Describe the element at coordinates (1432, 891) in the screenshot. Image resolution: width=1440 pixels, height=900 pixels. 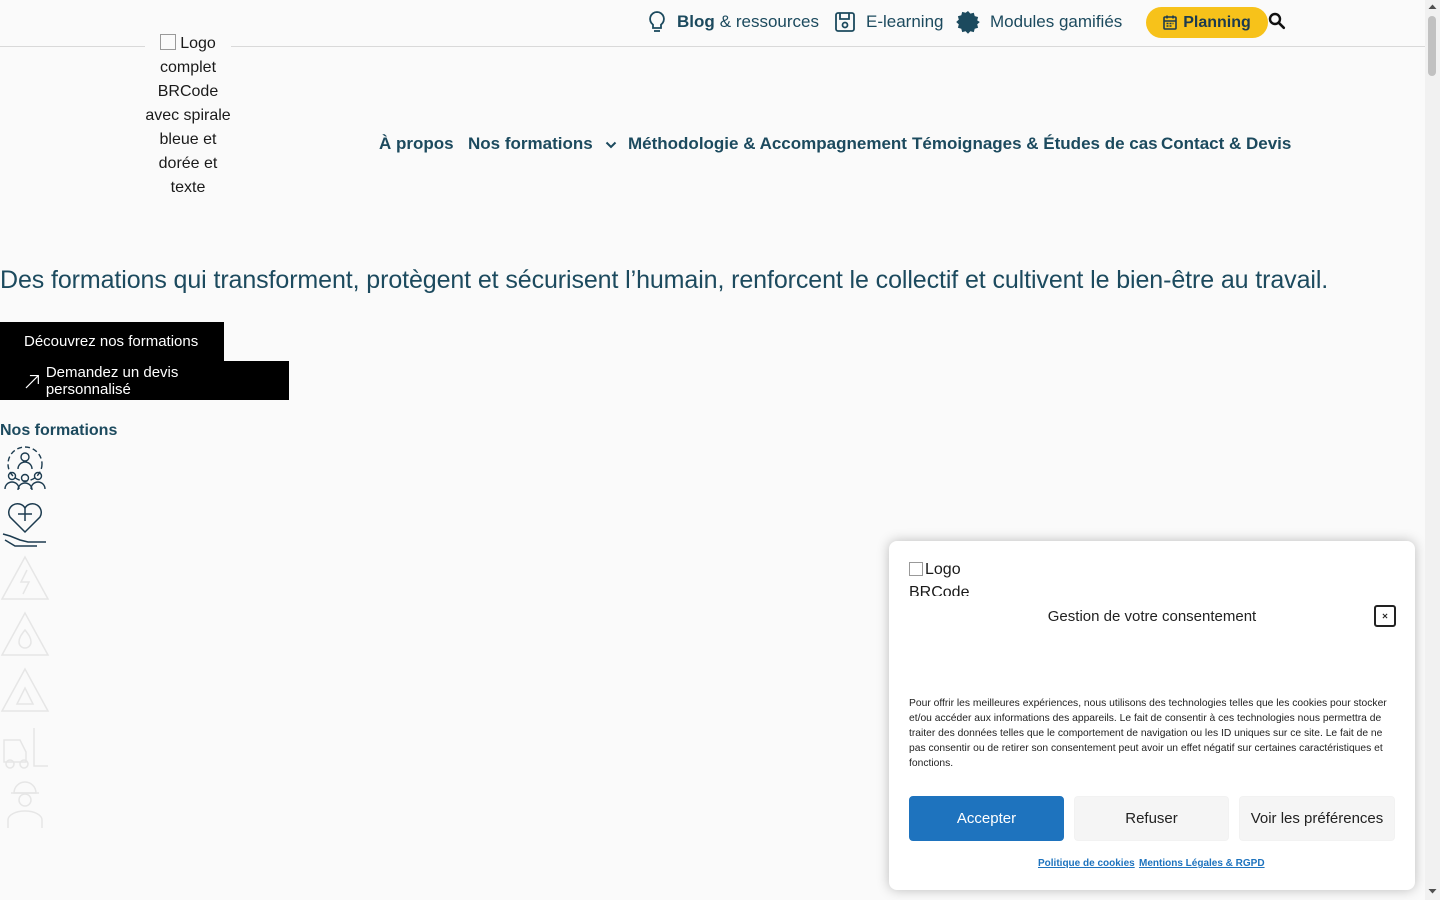
I see `scroll-down-arrow-icon` at that location.